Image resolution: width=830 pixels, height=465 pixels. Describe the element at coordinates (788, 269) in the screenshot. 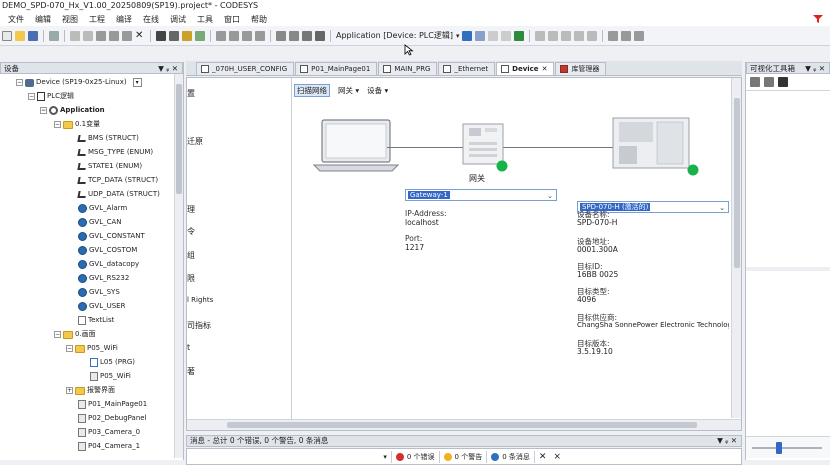

I see `toolbox-splitter` at that location.